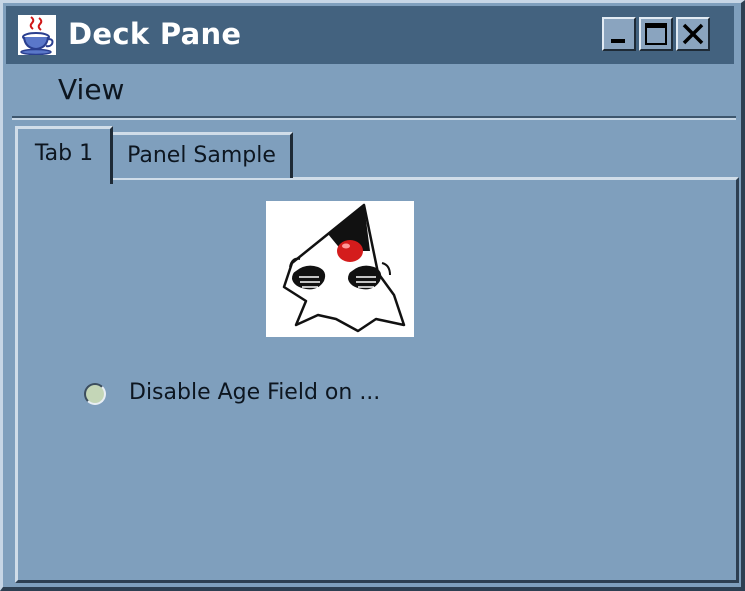  I want to click on duke-mascot-image, so click(340, 269).